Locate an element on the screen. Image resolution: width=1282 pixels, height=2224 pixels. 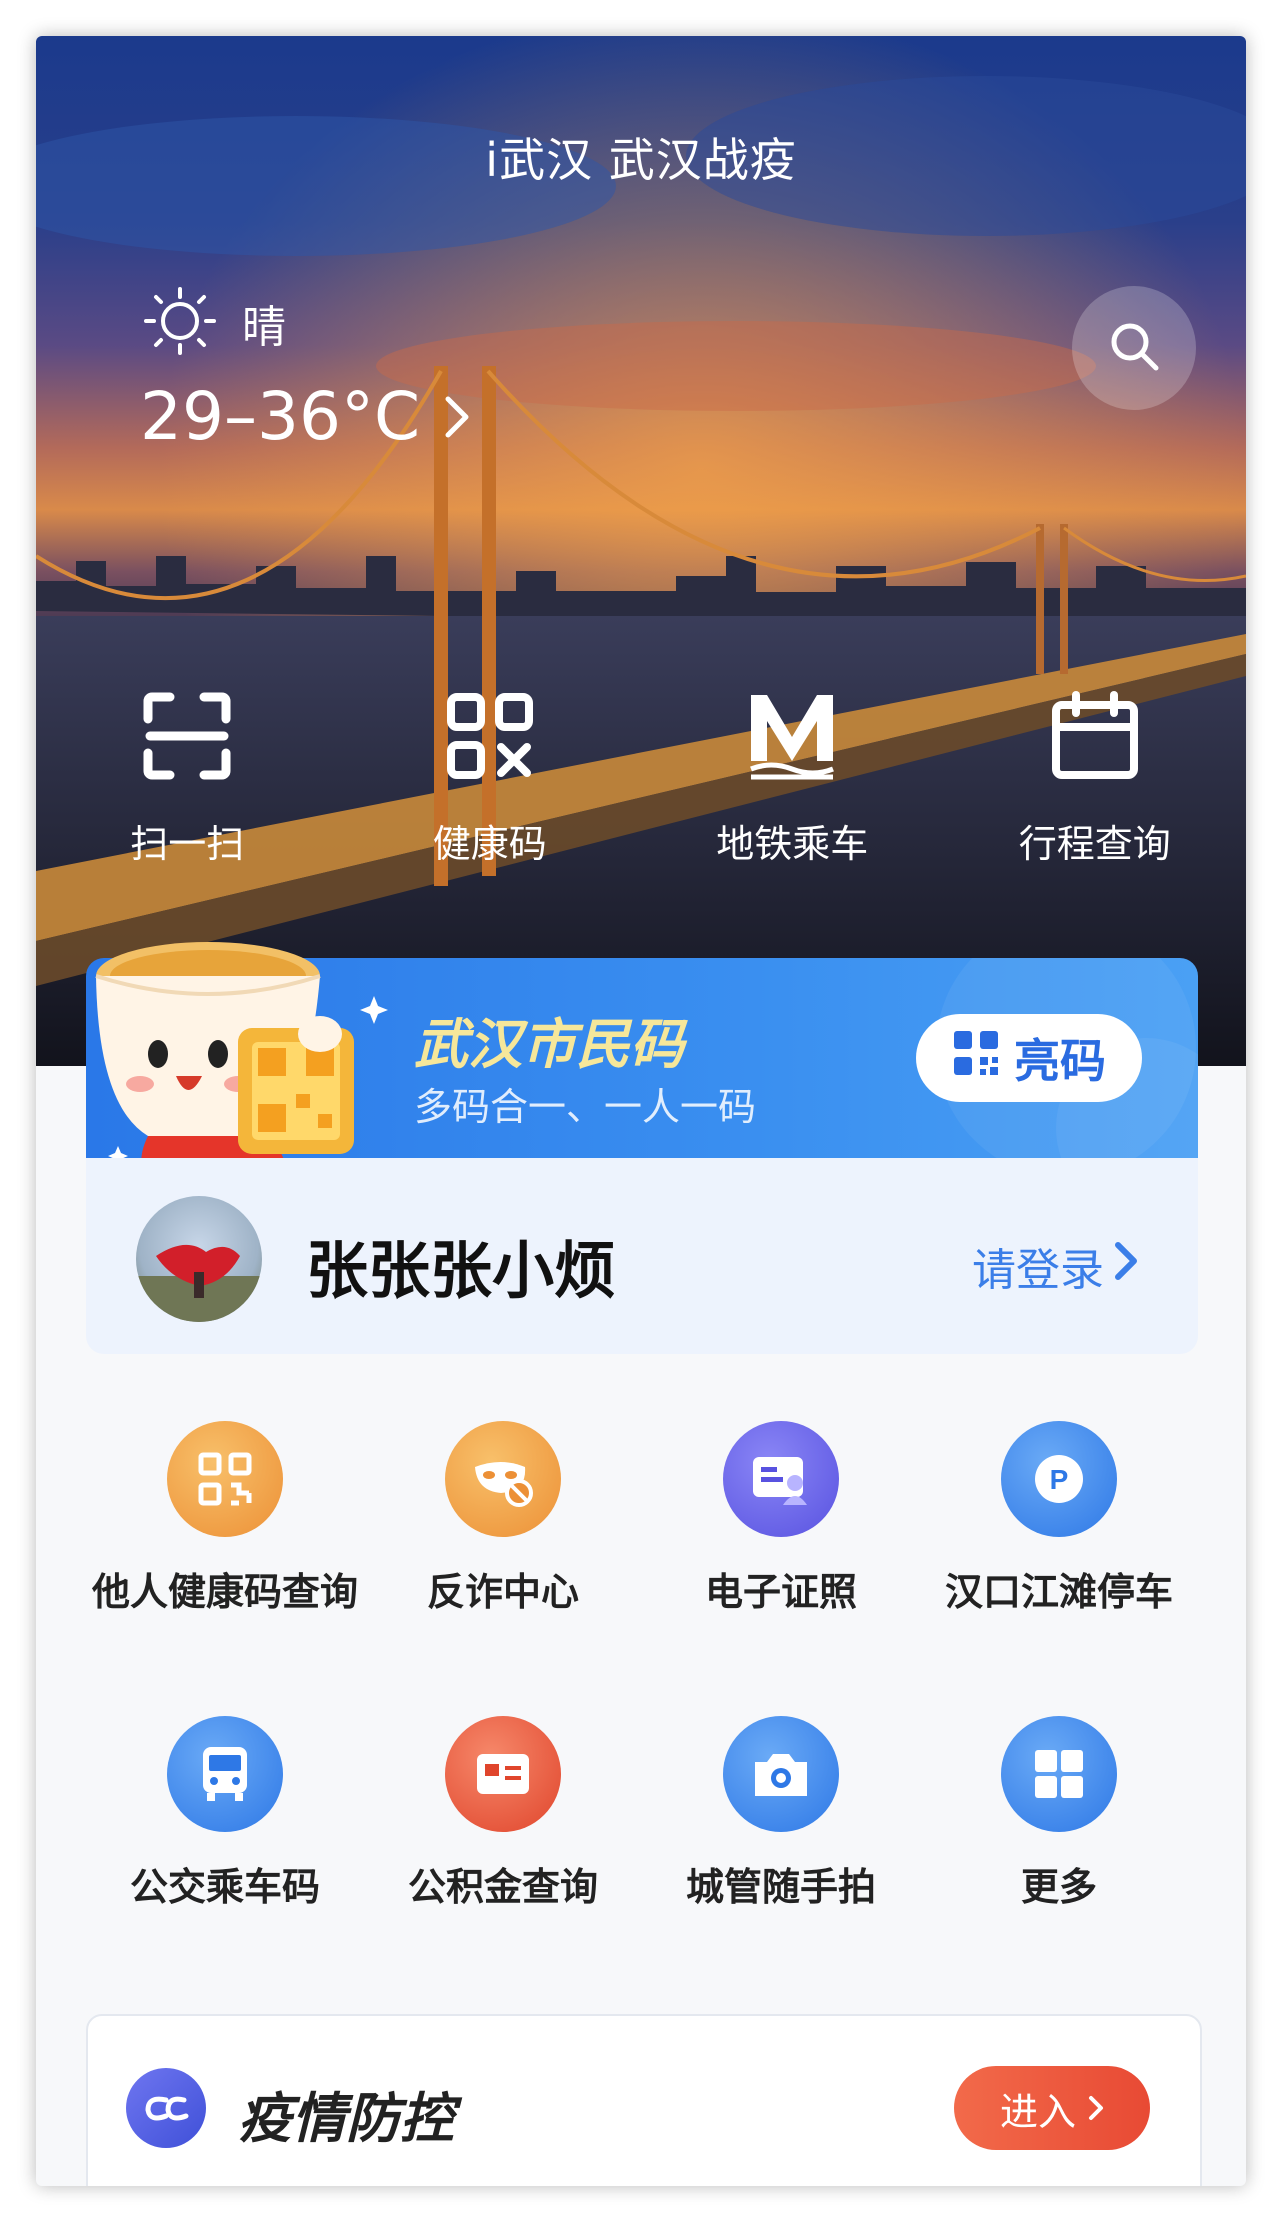
quick-action-metro: 地铁乘车 is located at coordinates (792, 779).